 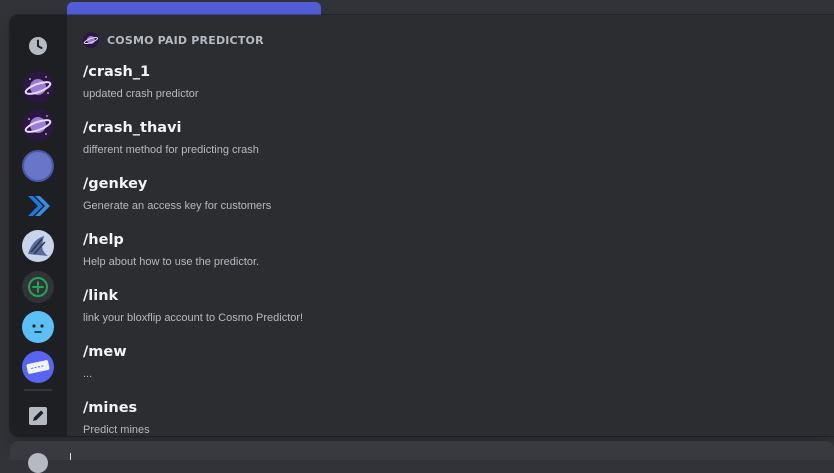 I want to click on pencil-icon, so click(x=38, y=416).